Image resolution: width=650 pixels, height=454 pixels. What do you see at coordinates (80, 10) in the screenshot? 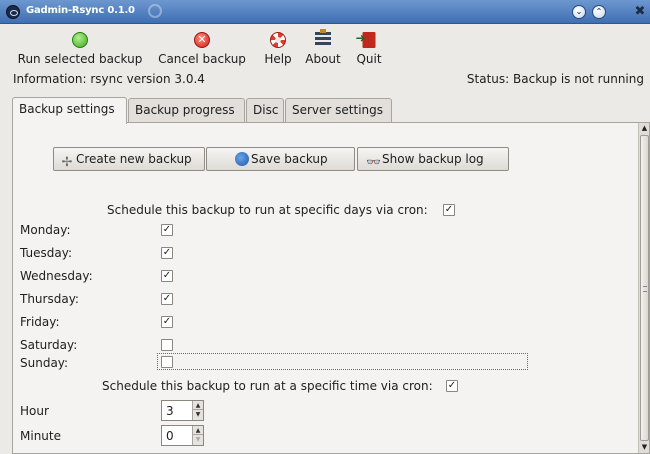
I see `window-title: Gadmin-Rsync 0.1.0` at bounding box center [80, 10].